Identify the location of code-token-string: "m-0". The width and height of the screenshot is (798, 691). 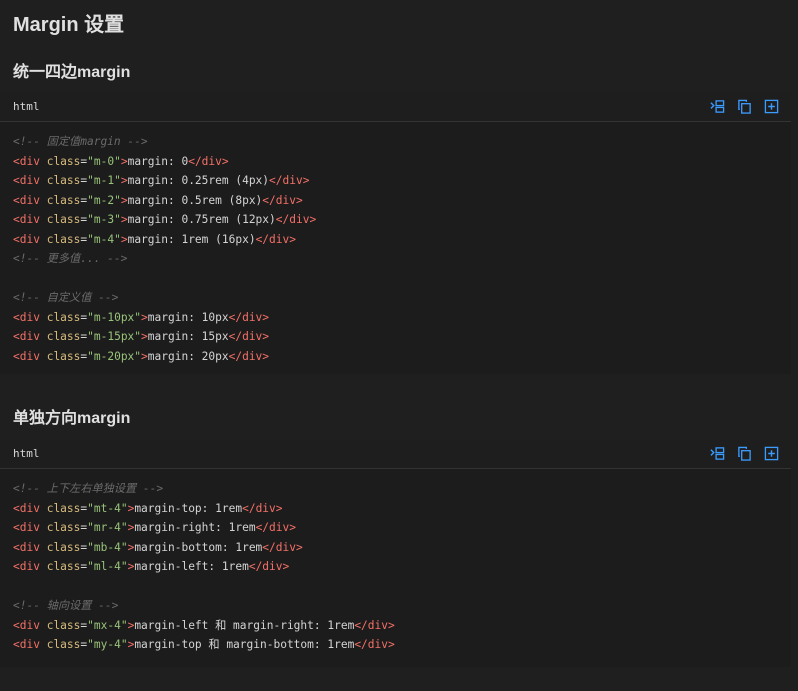
(104, 161).